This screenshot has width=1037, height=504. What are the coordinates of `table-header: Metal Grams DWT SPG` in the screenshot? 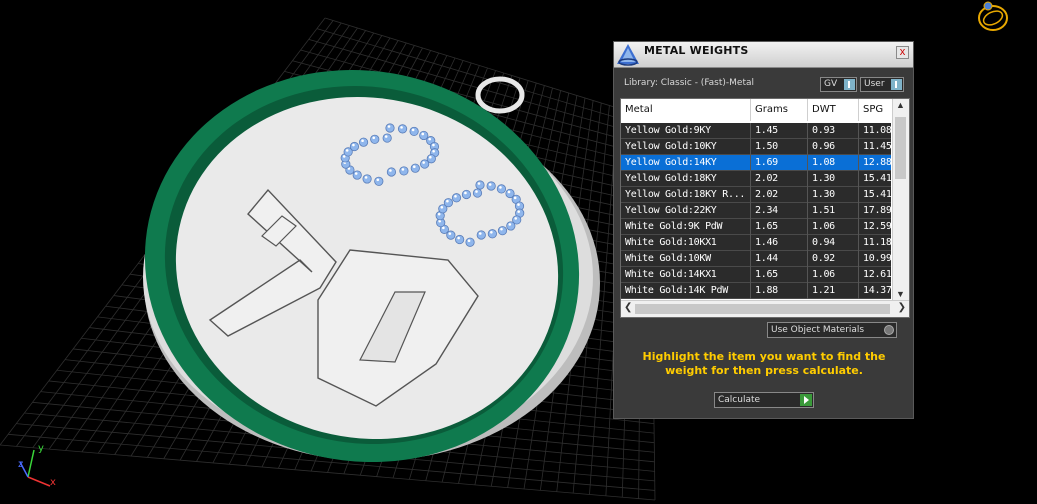 It's located at (765, 110).